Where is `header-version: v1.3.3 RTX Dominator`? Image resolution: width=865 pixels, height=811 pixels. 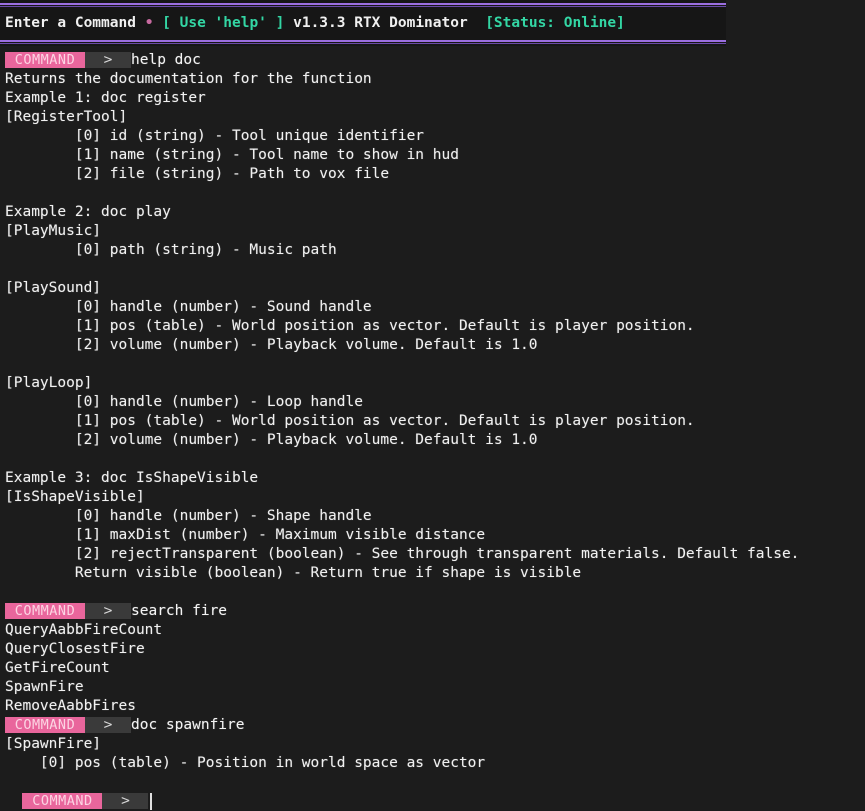
header-version: v1.3.3 RTX Dominator is located at coordinates (380, 23).